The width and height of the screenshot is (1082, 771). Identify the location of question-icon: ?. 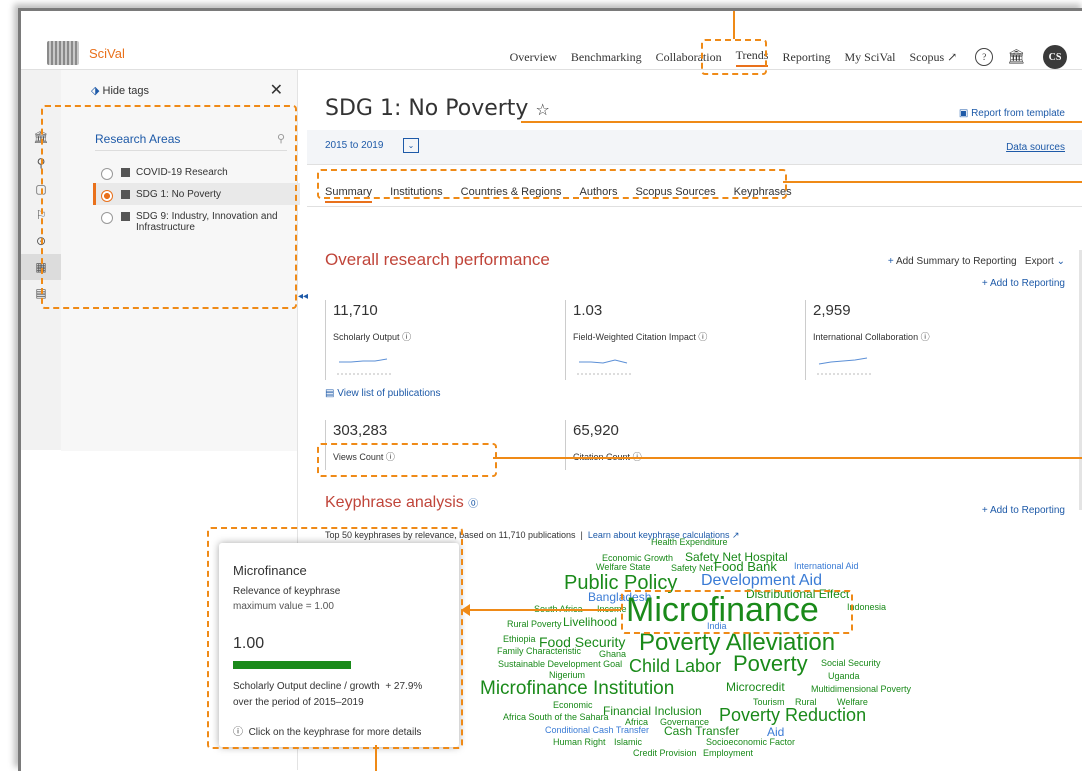
(984, 57).